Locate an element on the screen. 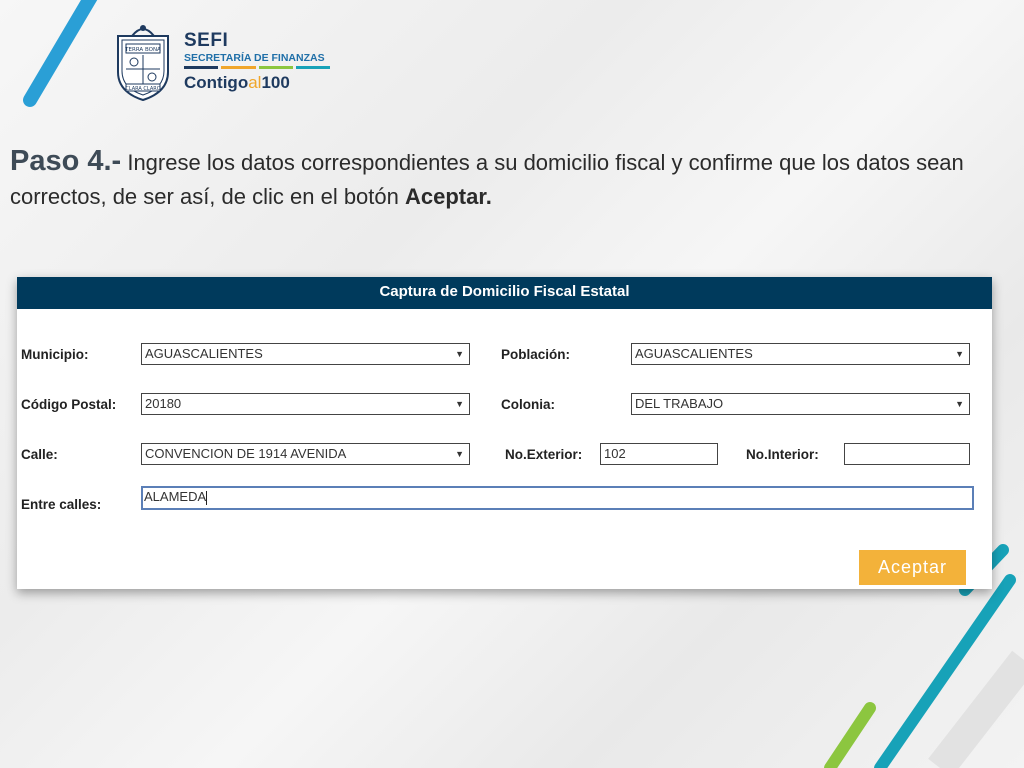 This screenshot has width=1024, height=768. no-exterior-input: 102 is located at coordinates (659, 454).